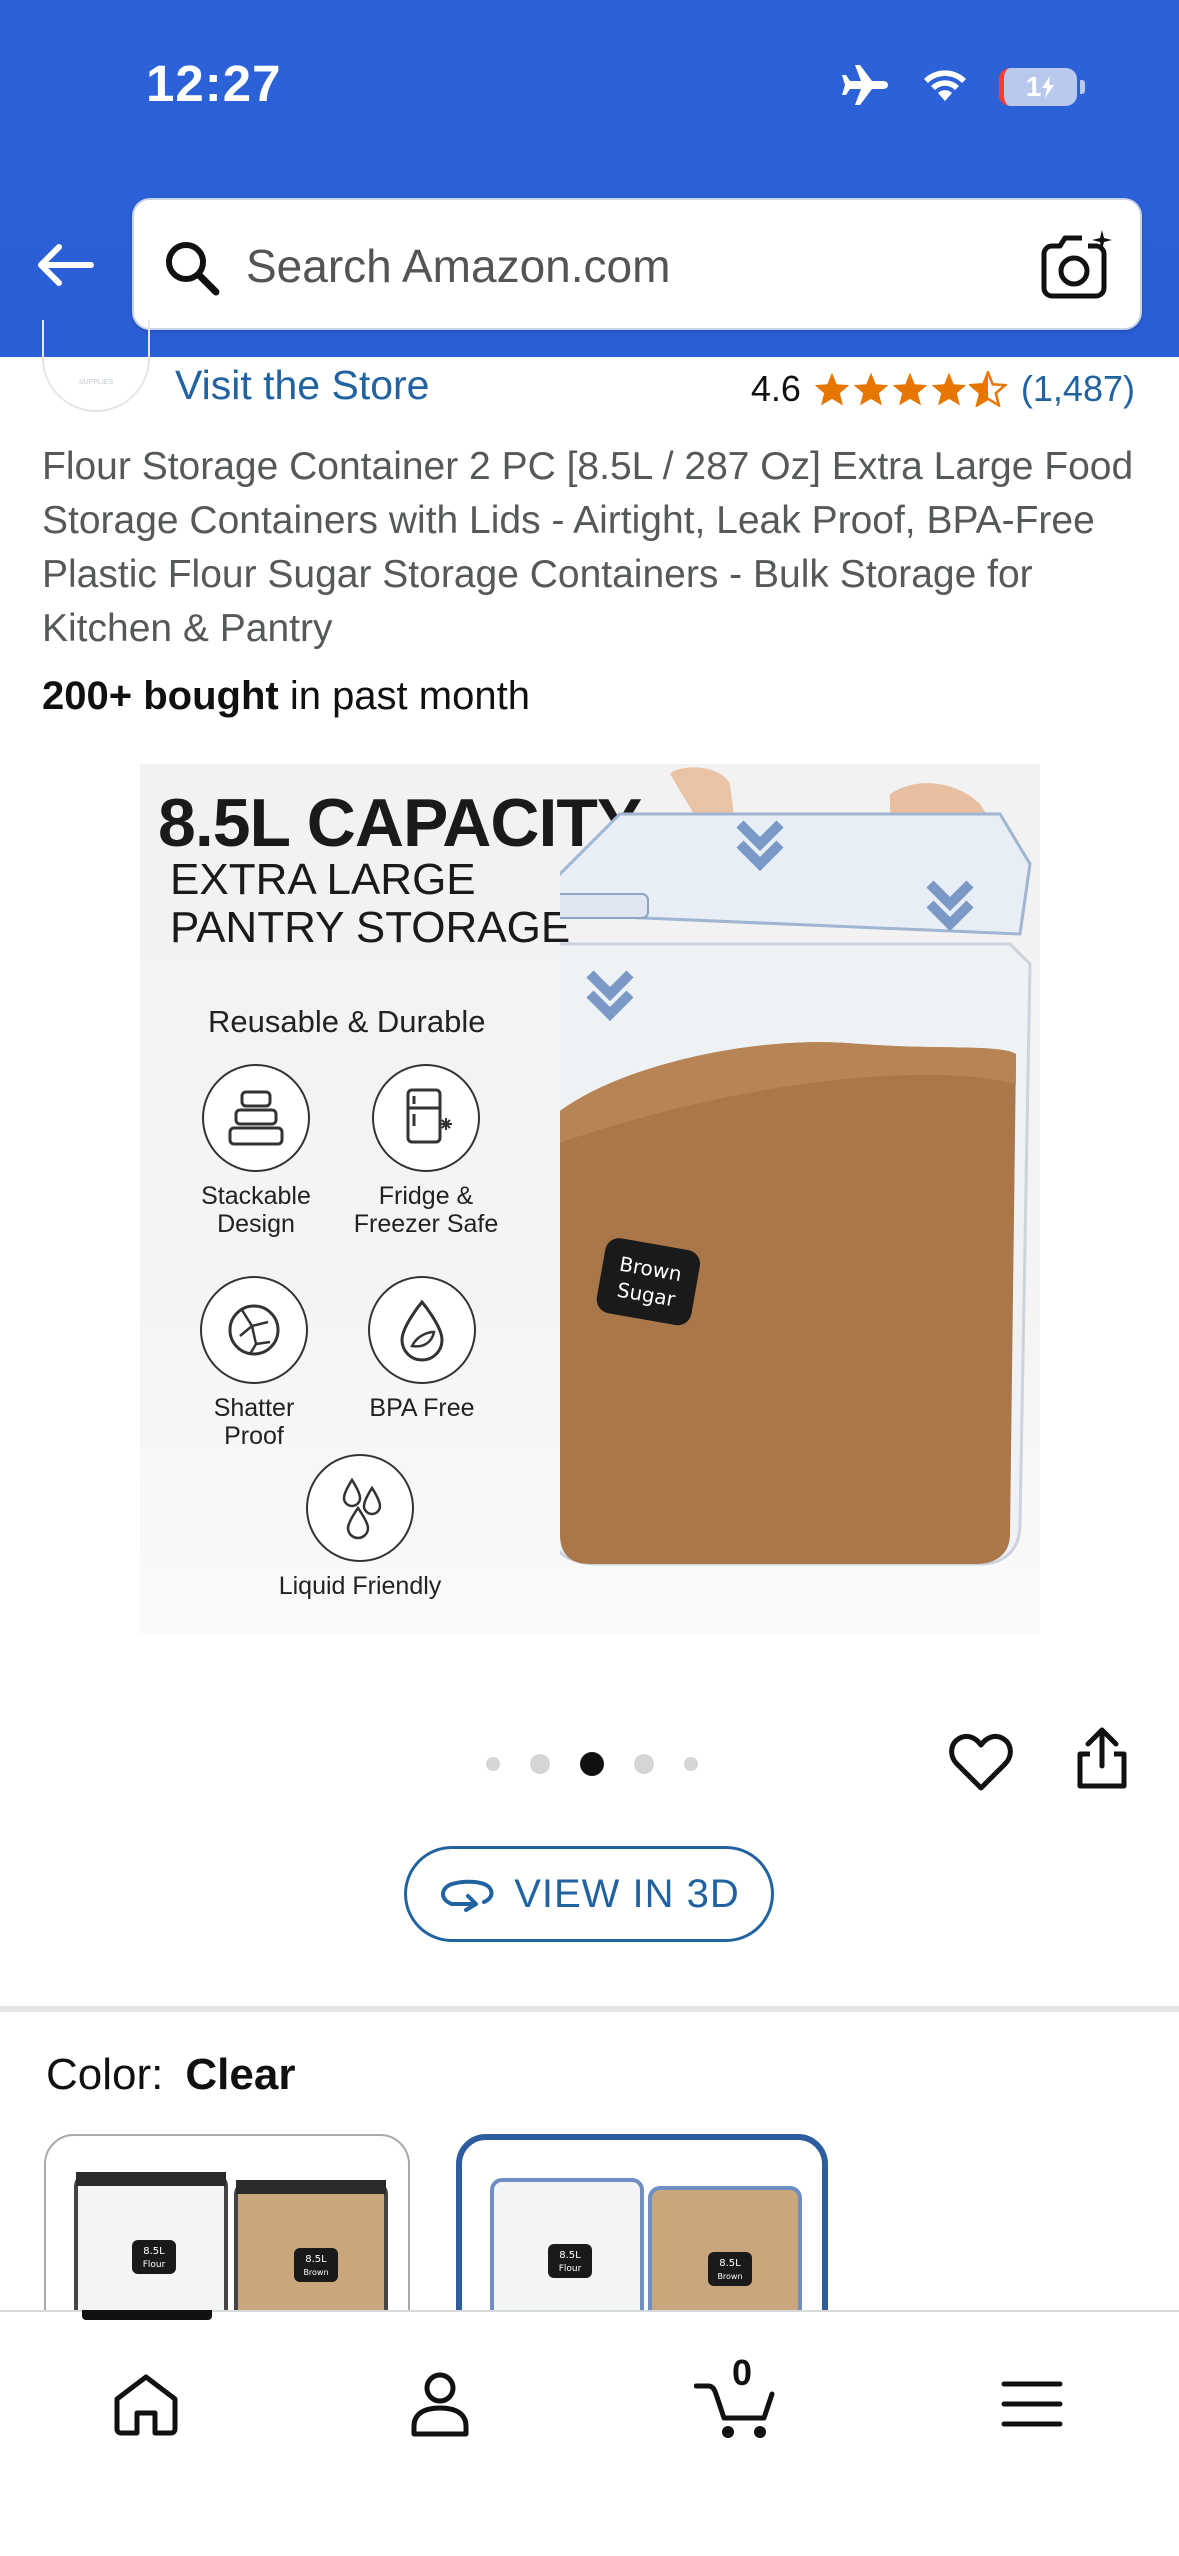 The width and height of the screenshot is (1179, 2556). What do you see at coordinates (866, 87) in the screenshot?
I see `airplane-mode-icon` at bounding box center [866, 87].